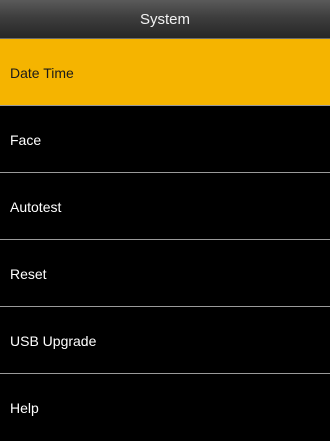  Describe the element at coordinates (26, 139) in the screenshot. I see `menu-item-label: Face` at that location.